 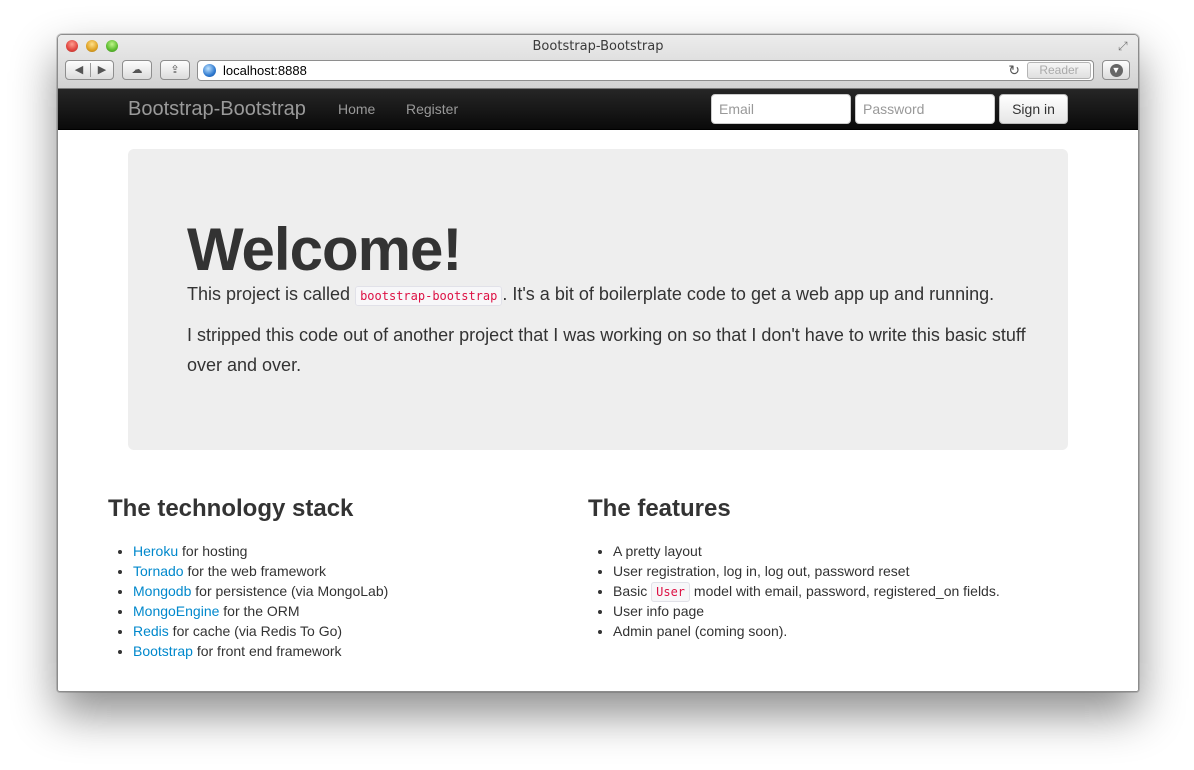 I want to click on window-title: Bootstrap-Bootstrap, so click(x=598, y=46).